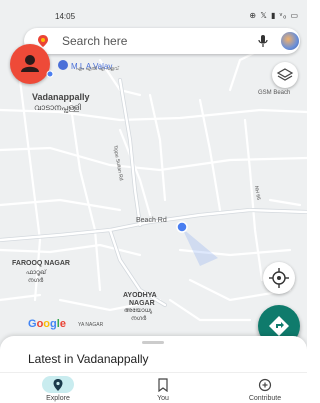  Describe the element at coordinates (36, 273) in the screenshot. I see `map-label-farooq-ml1: ഫാറൂഖ്` at that location.